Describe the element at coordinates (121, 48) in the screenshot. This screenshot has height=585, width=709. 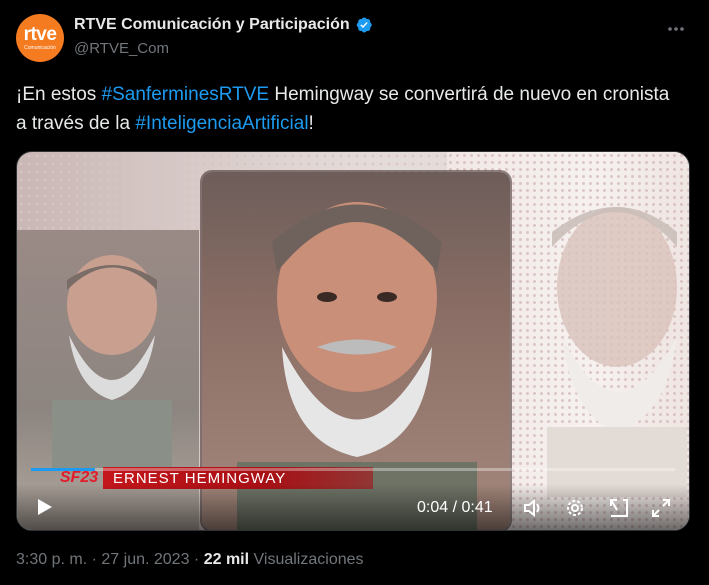
I see `handle: @RTVE_Com` at that location.